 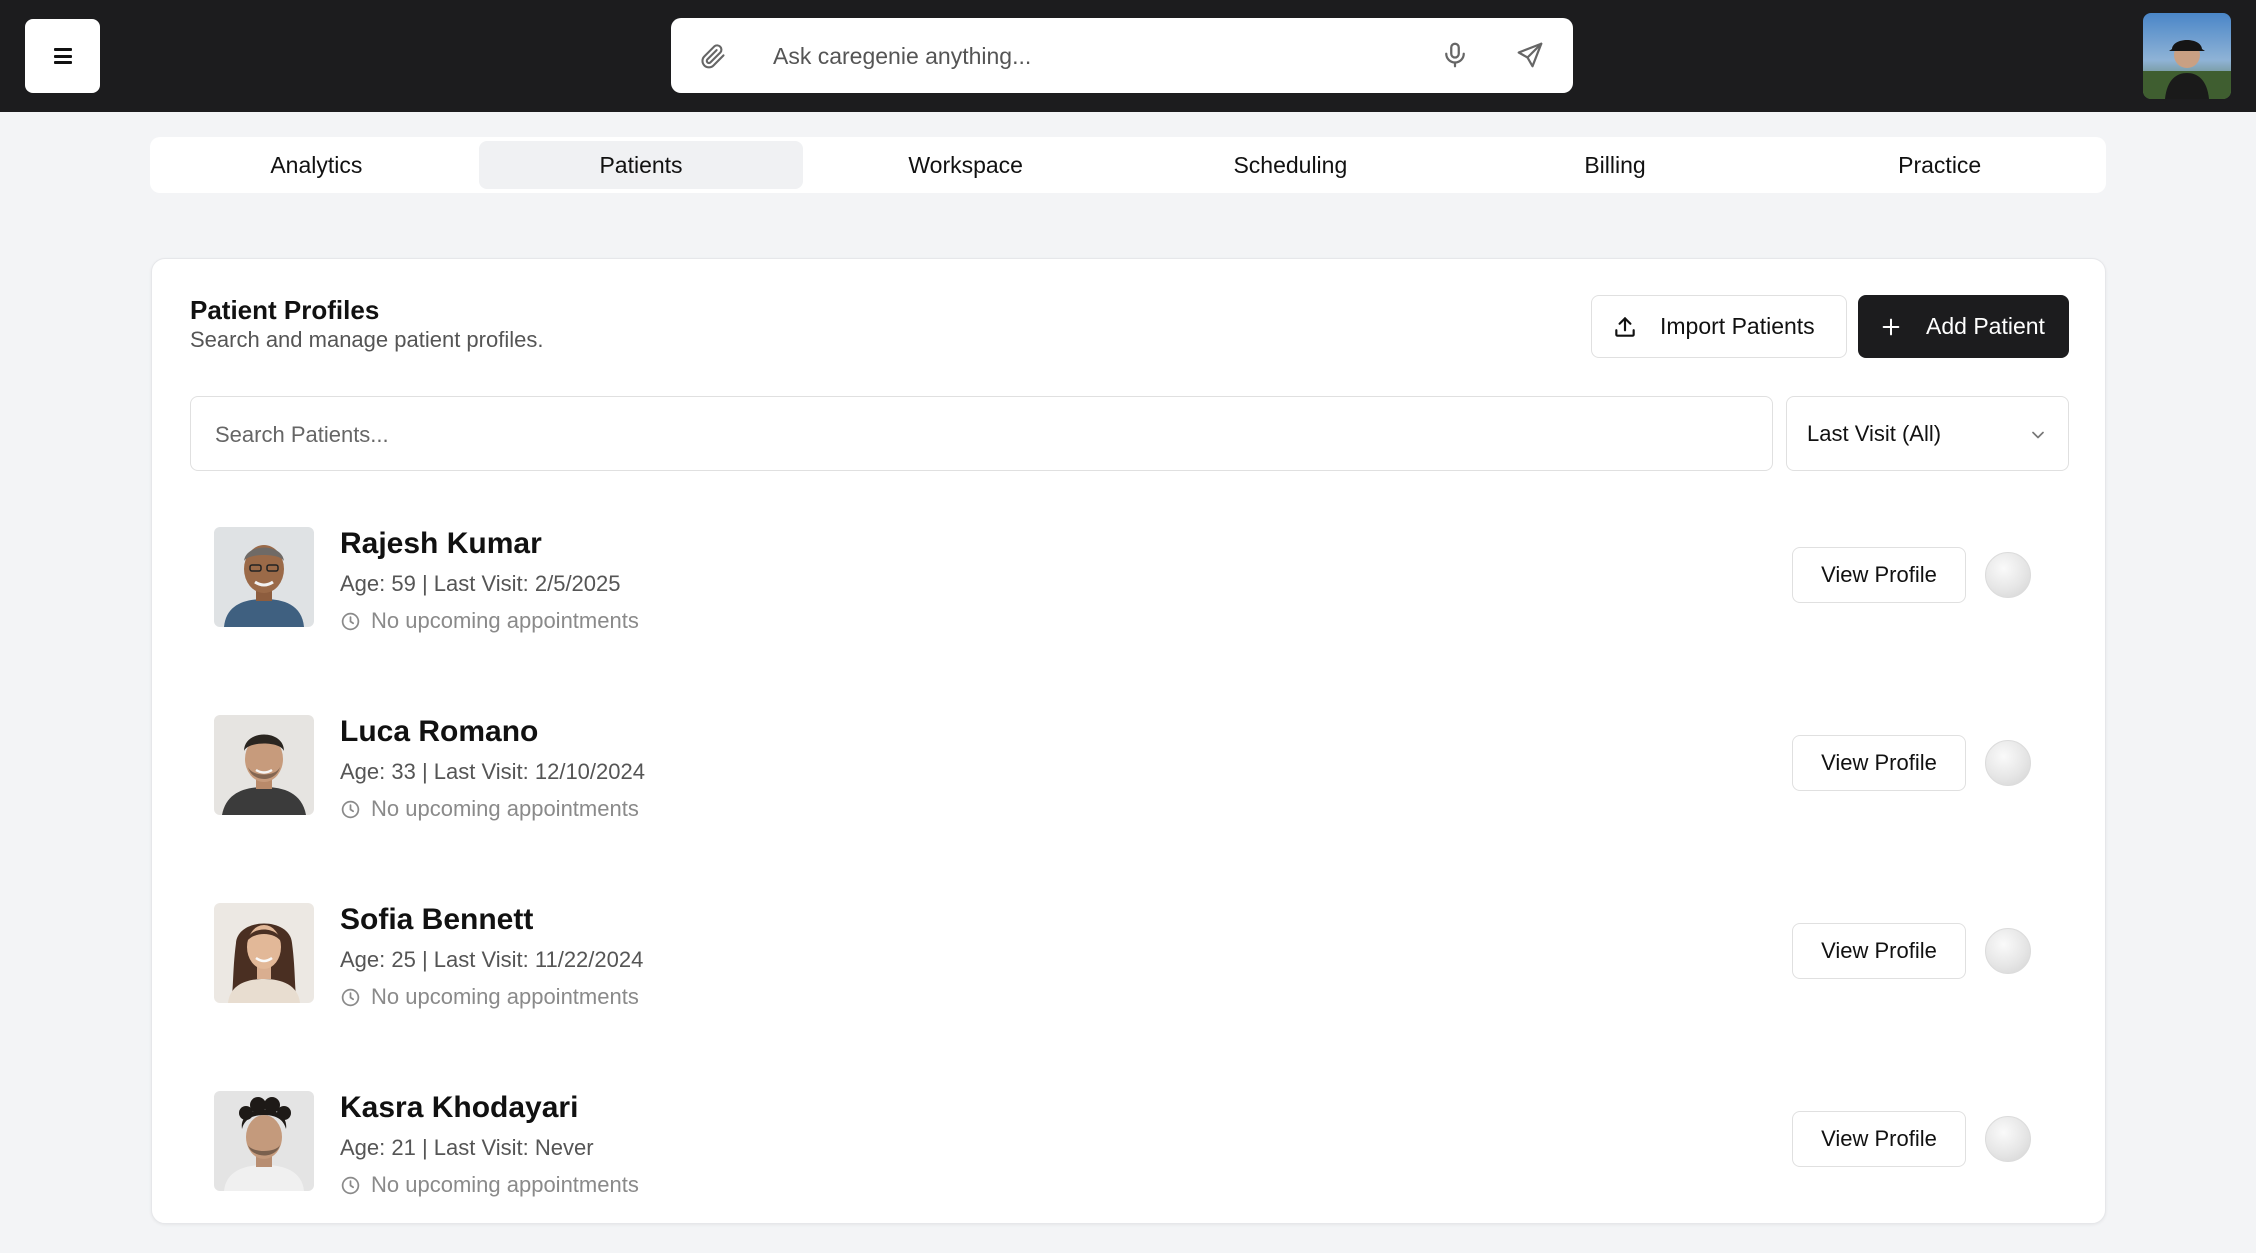 I want to click on tab-analytics: Analytics, so click(x=316, y=165).